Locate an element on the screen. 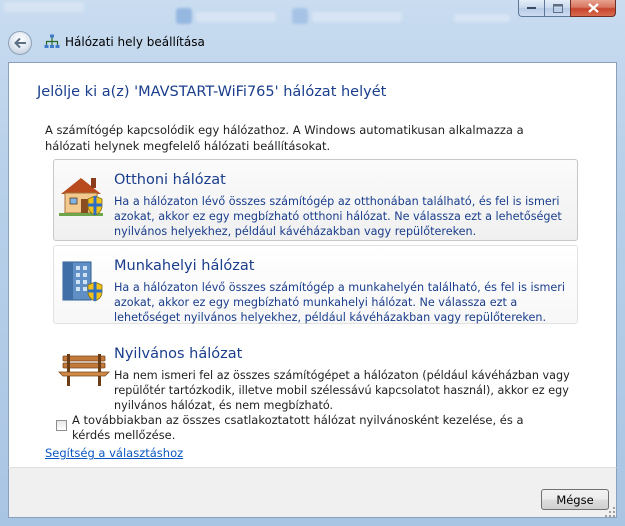  work-network-title: Munkahelyi hálózat is located at coordinates (184, 266).